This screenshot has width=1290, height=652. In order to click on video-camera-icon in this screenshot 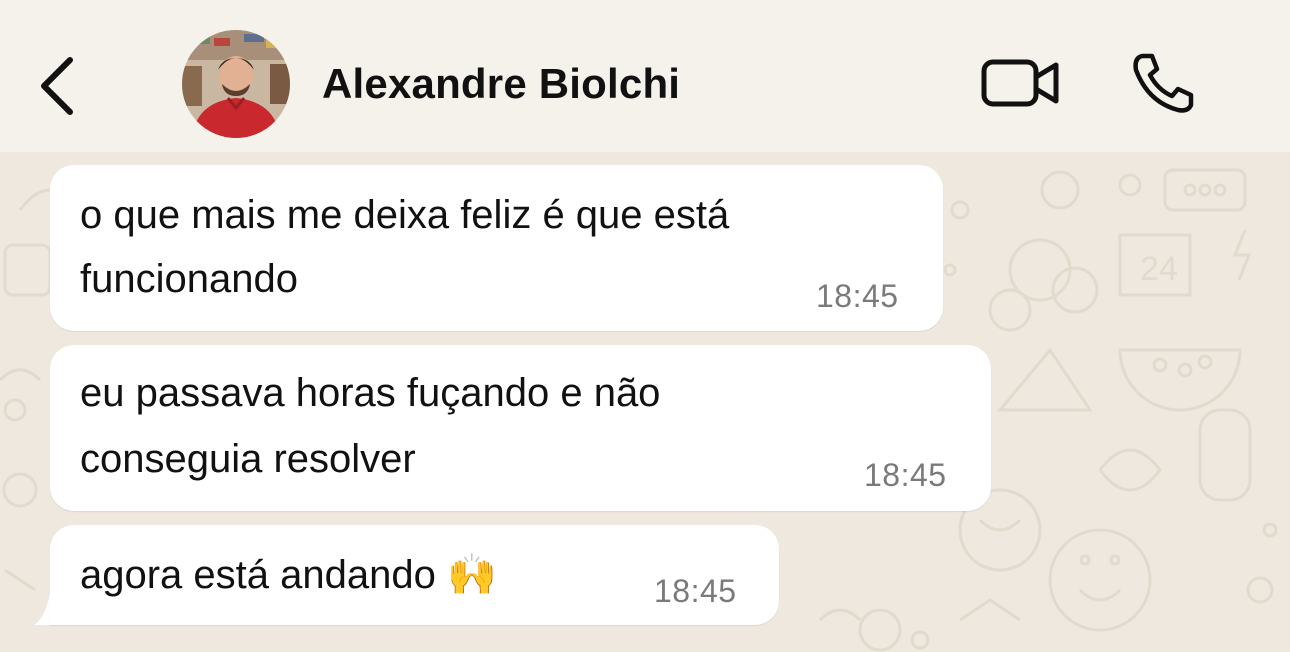, I will do `click(1020, 83)`.